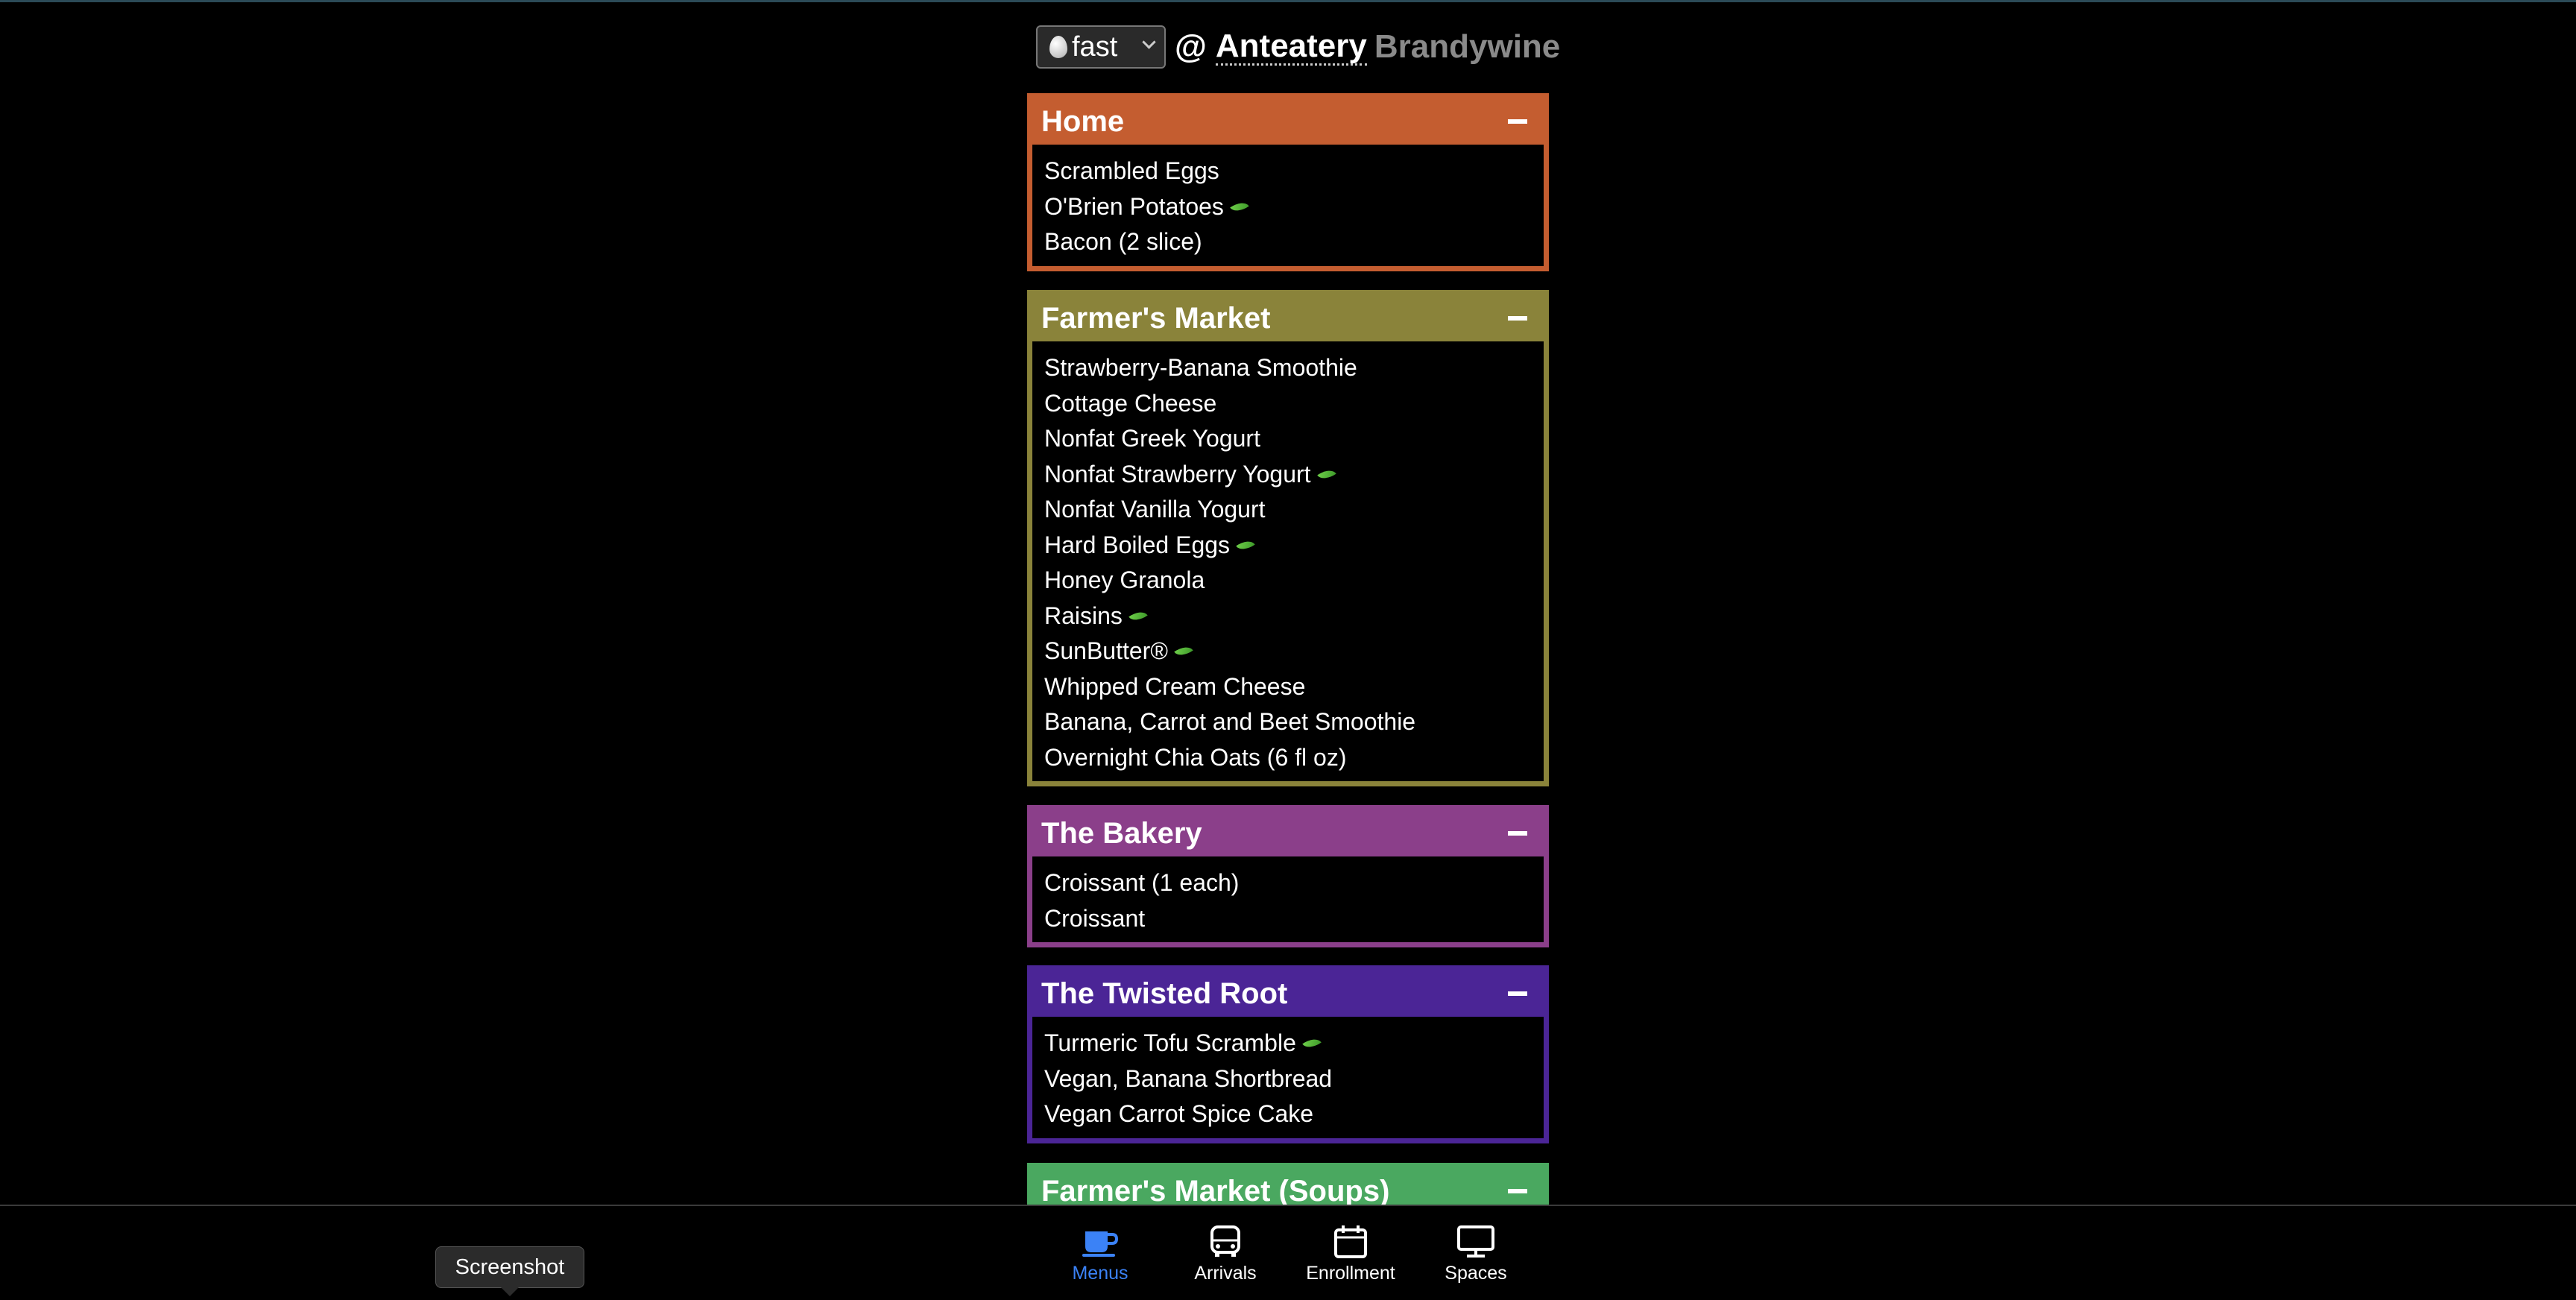  I want to click on menu-item: Vegan, Banana Shortbread, so click(1288, 1079).